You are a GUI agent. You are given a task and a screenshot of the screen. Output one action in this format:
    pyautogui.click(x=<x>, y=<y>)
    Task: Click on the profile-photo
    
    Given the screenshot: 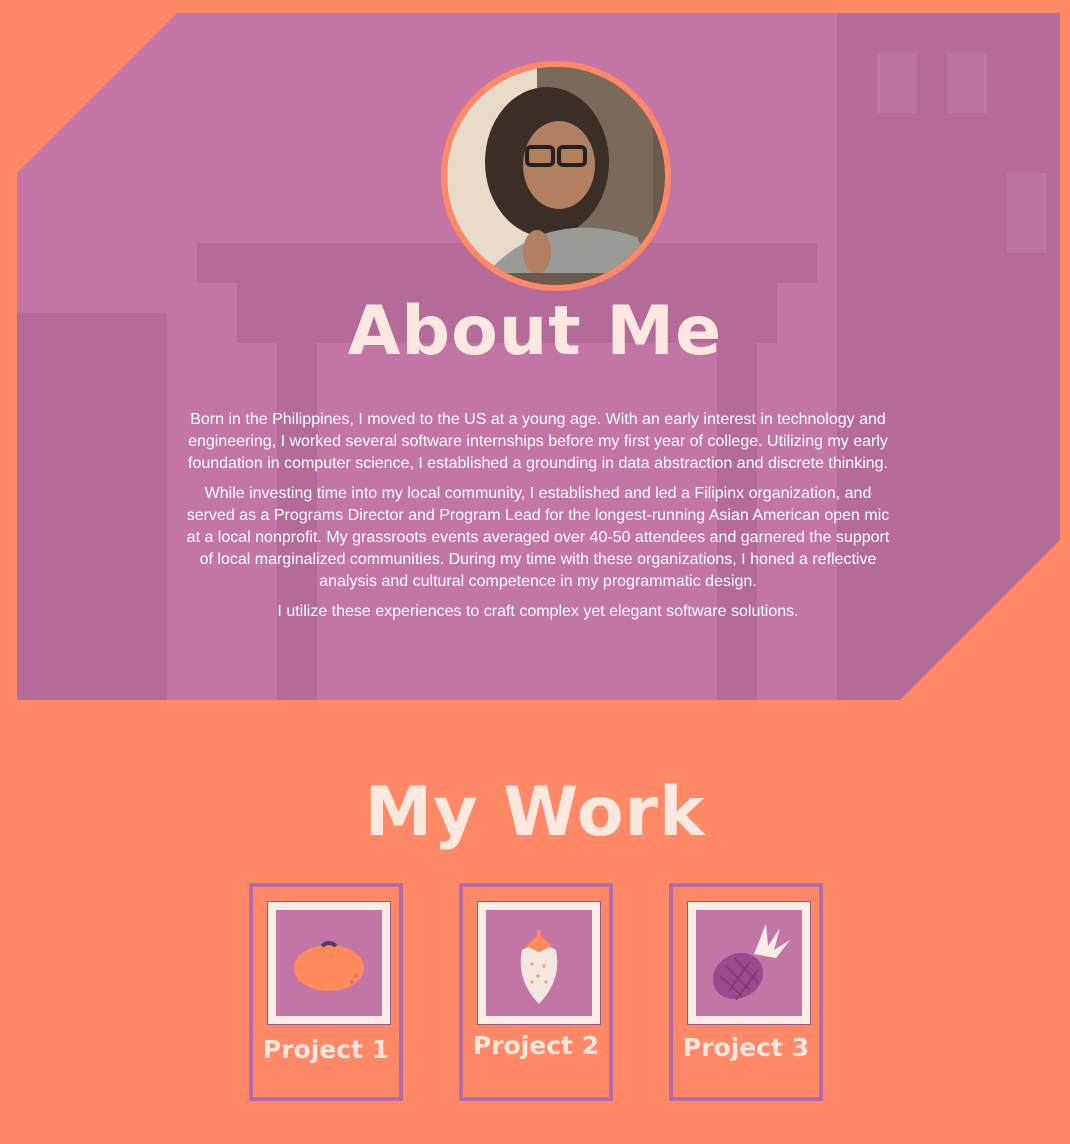 What is the action you would take?
    pyautogui.click(x=550, y=170)
    